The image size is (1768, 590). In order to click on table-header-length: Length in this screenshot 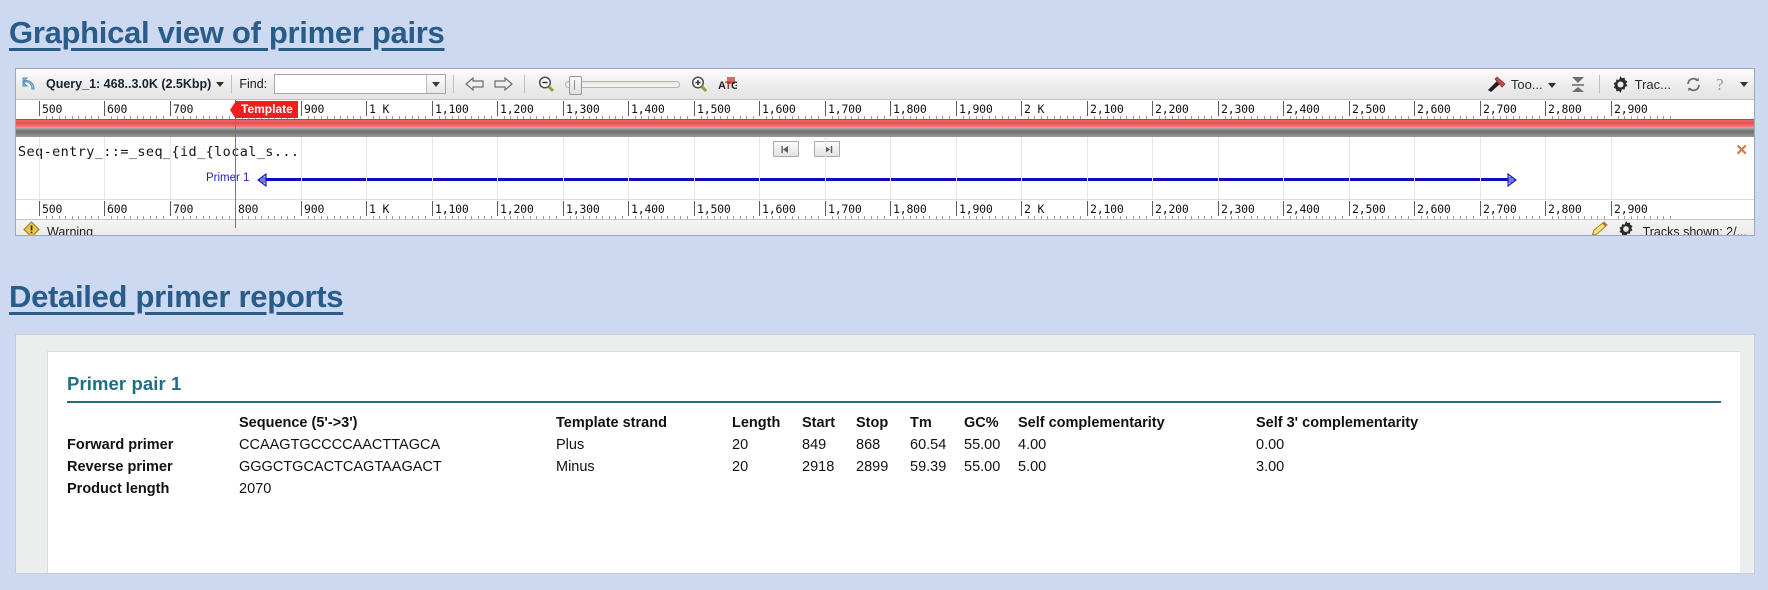, I will do `click(756, 423)`.